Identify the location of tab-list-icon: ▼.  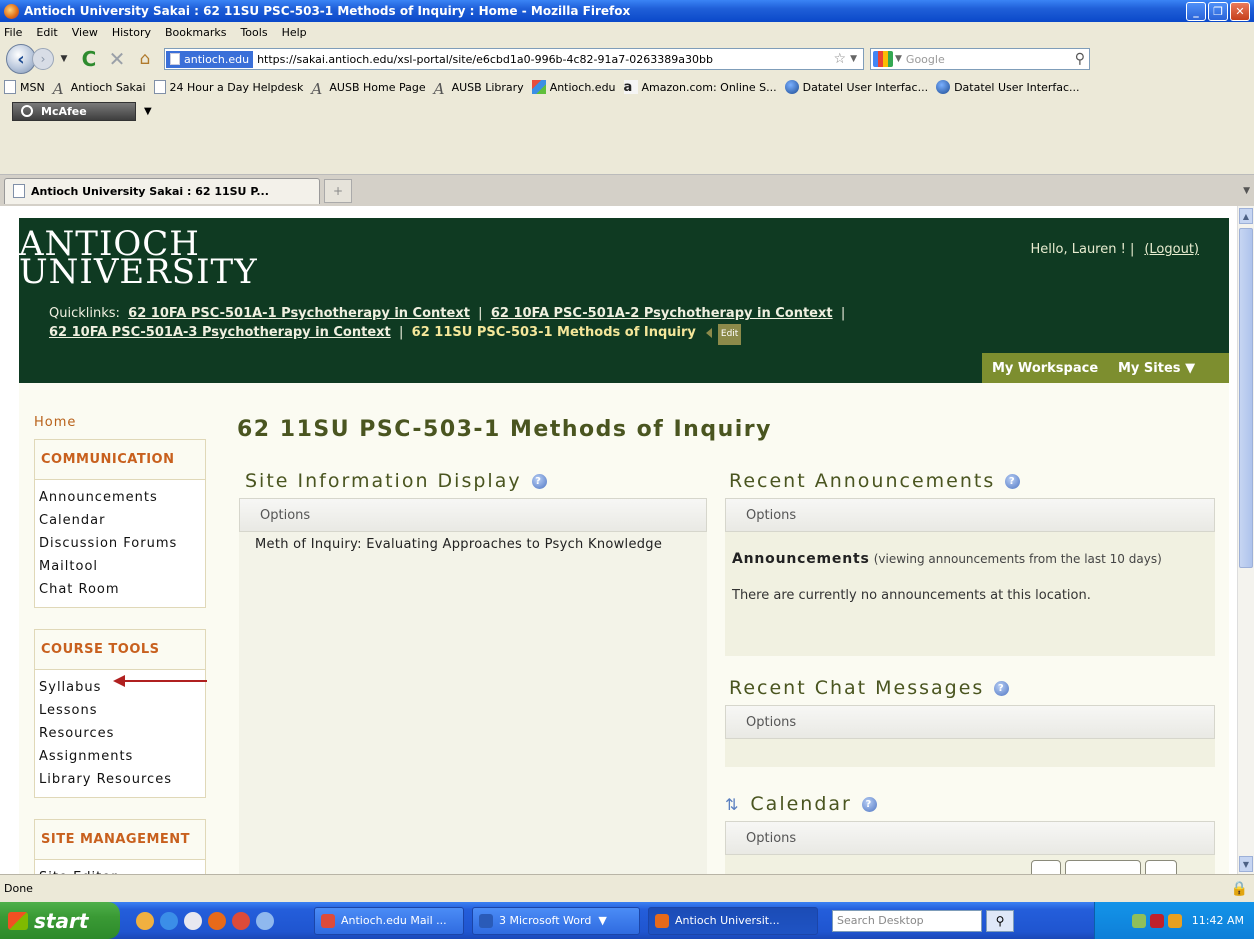
(1246, 191).